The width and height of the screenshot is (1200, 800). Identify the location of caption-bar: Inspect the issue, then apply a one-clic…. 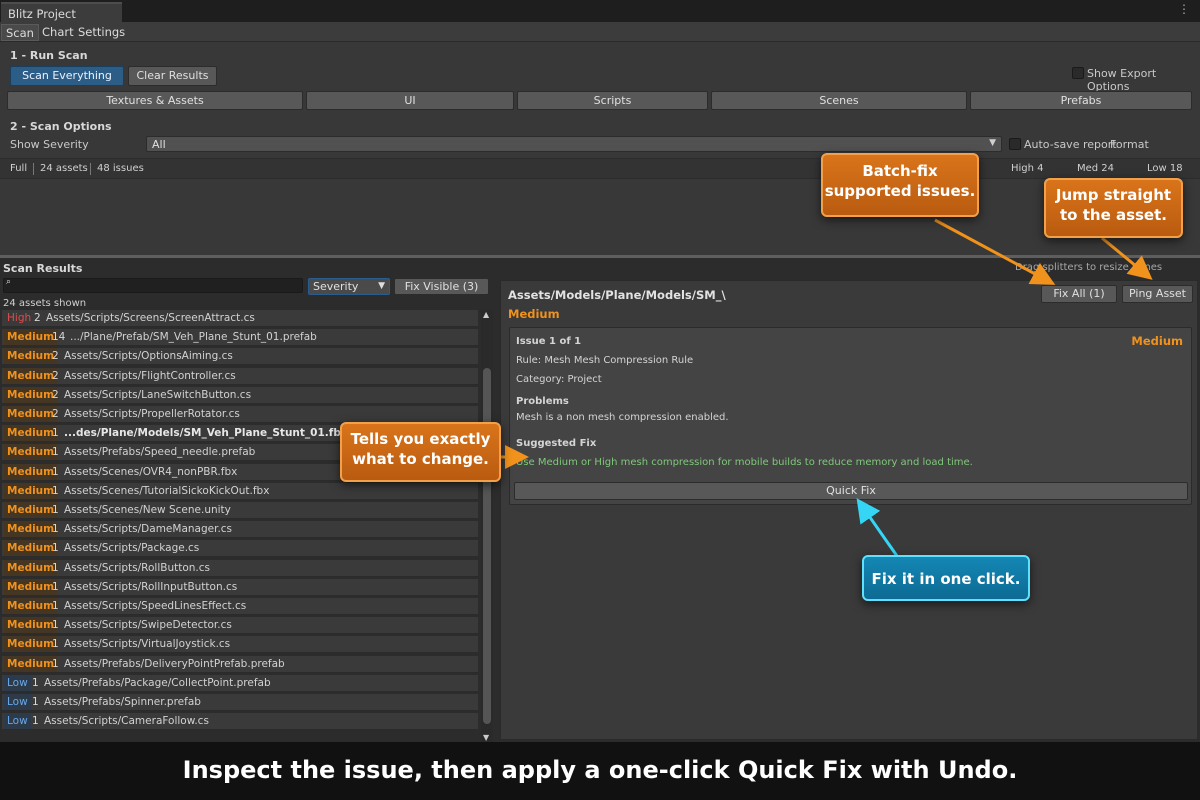
(600, 771).